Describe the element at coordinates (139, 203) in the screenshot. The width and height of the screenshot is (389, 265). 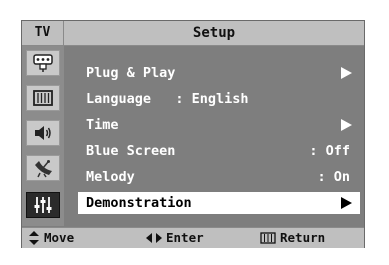
I see `menu-item-label: Demonstration` at that location.